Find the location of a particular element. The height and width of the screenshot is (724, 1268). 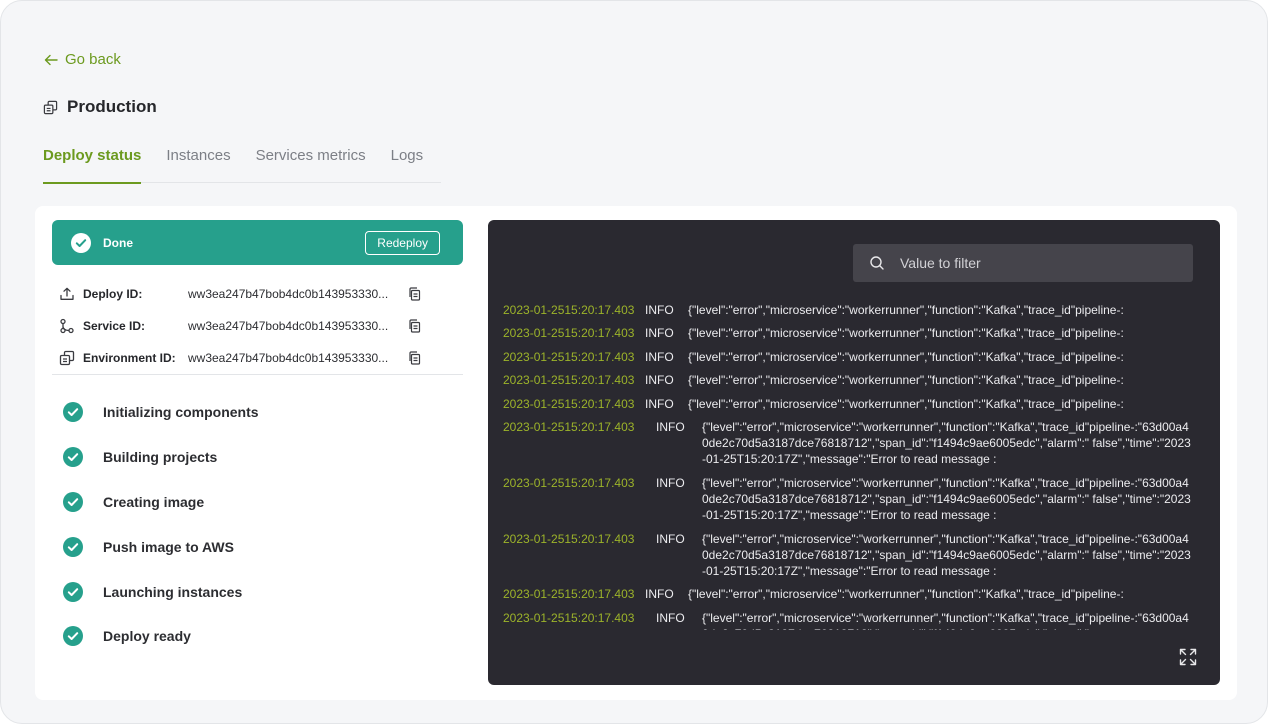

service-id-label: Service ID: is located at coordinates (114, 326).